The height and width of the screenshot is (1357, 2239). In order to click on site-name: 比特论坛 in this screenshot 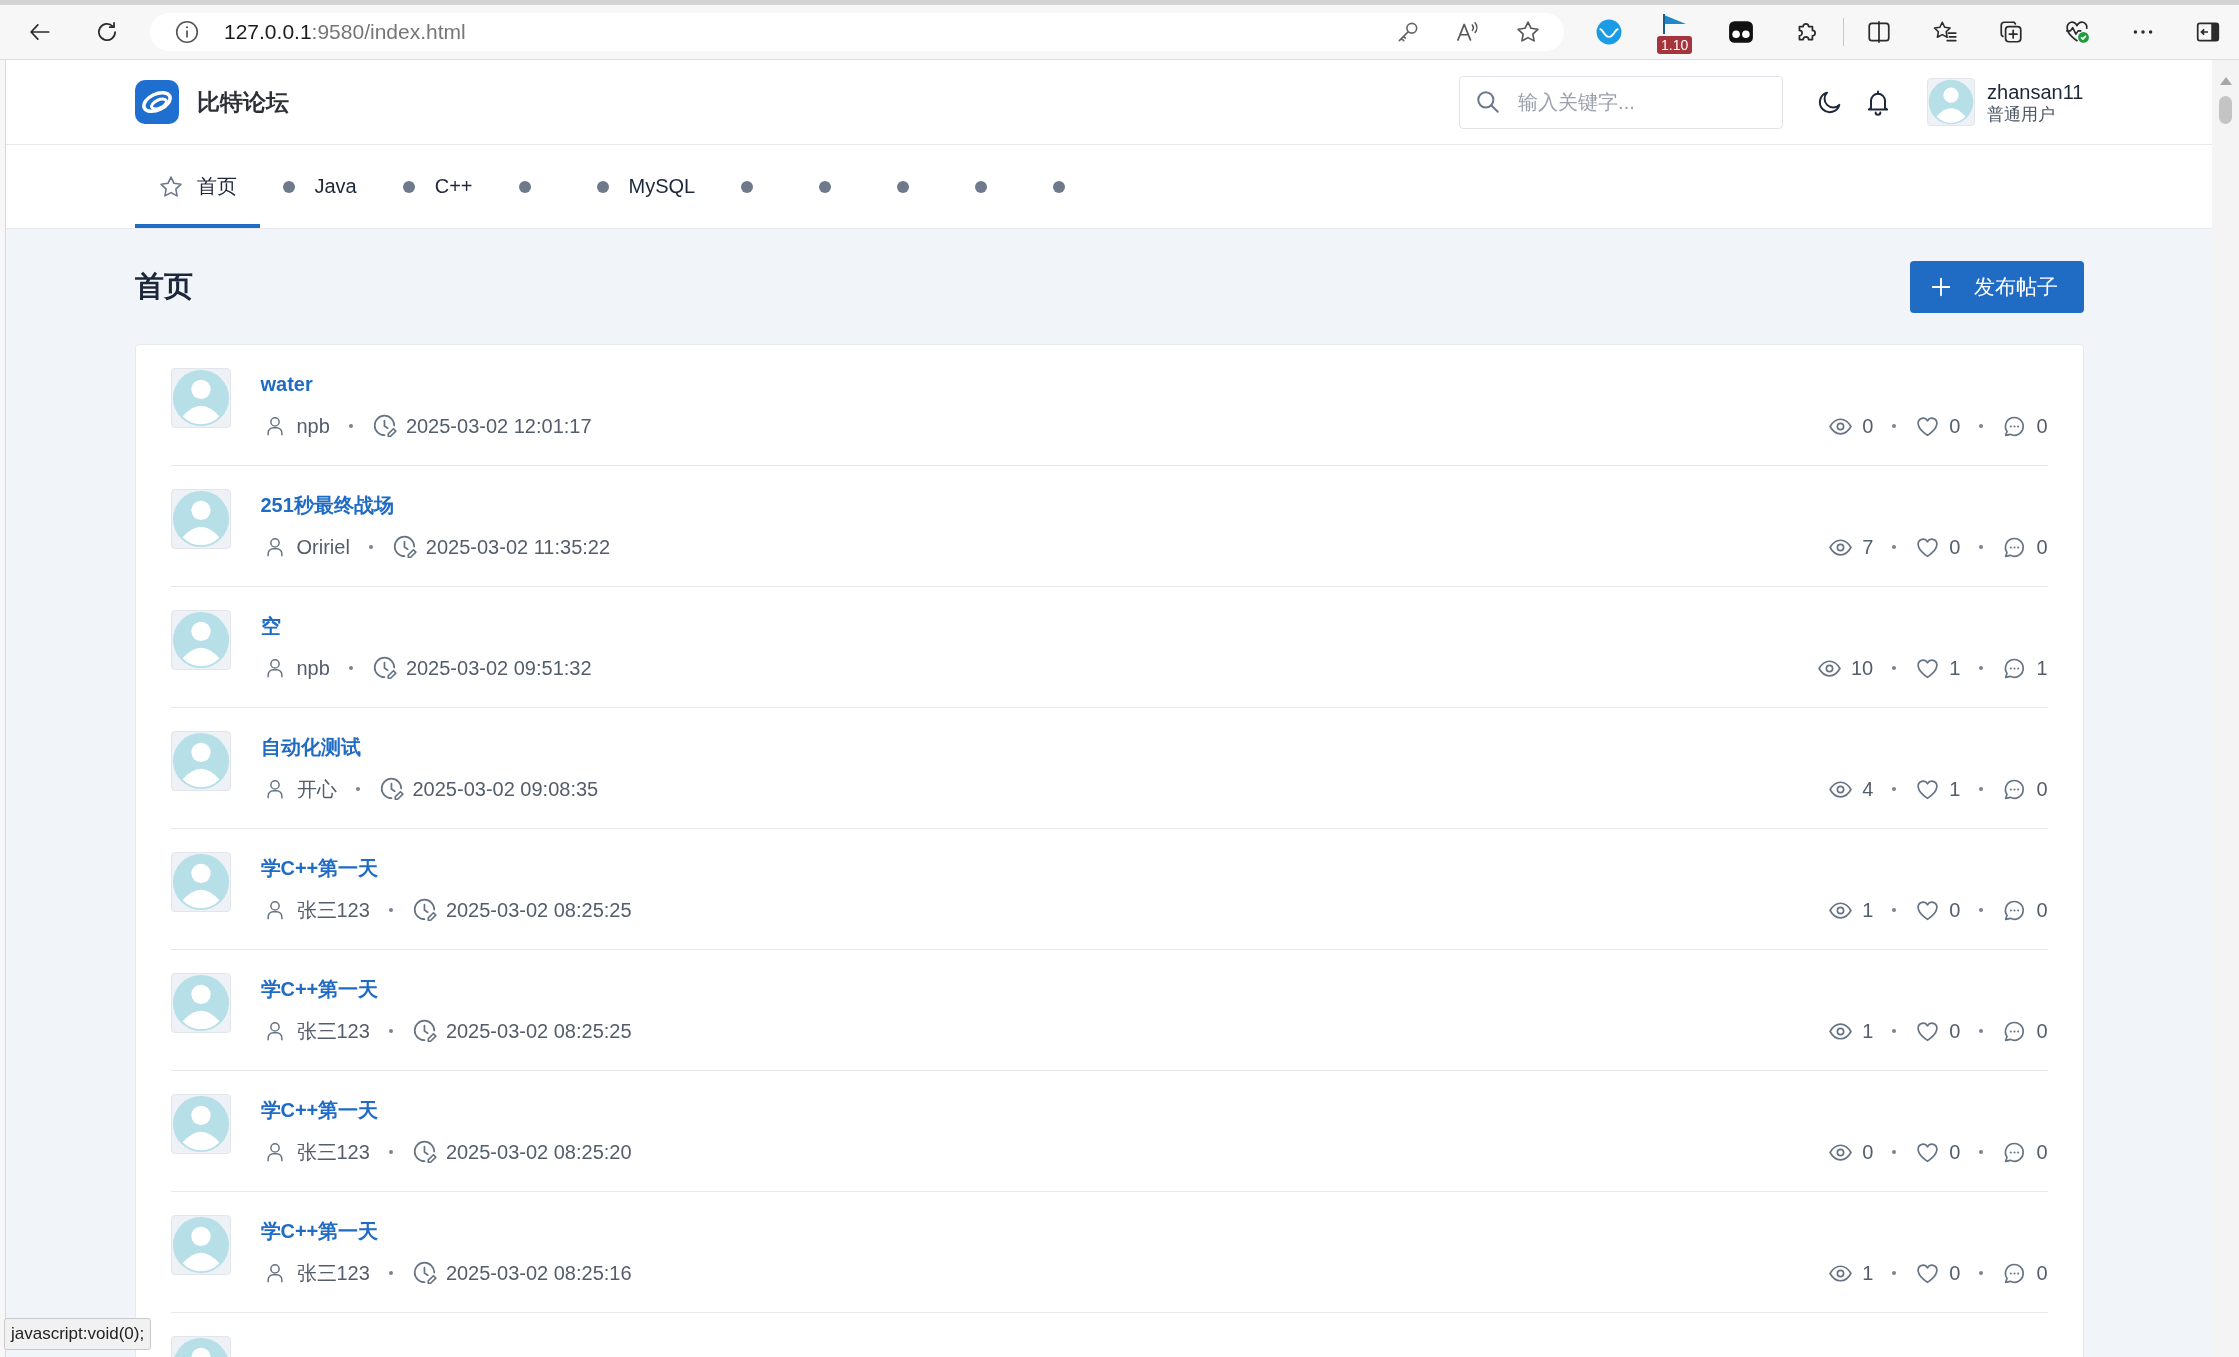, I will do `click(242, 102)`.